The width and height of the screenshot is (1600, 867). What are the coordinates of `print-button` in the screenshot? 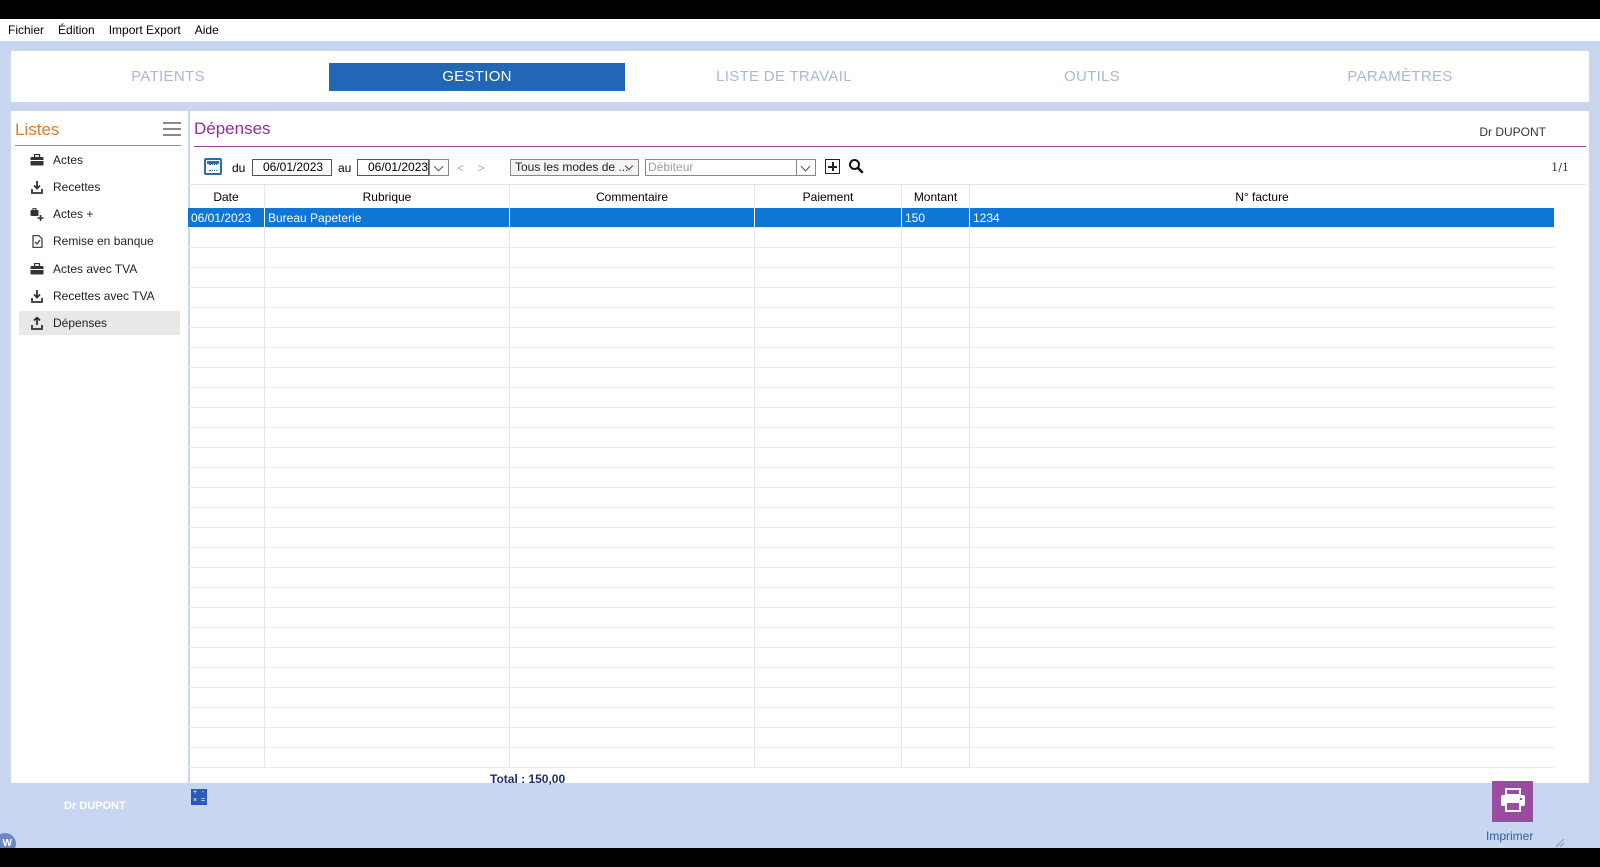 It's located at (1512, 801).